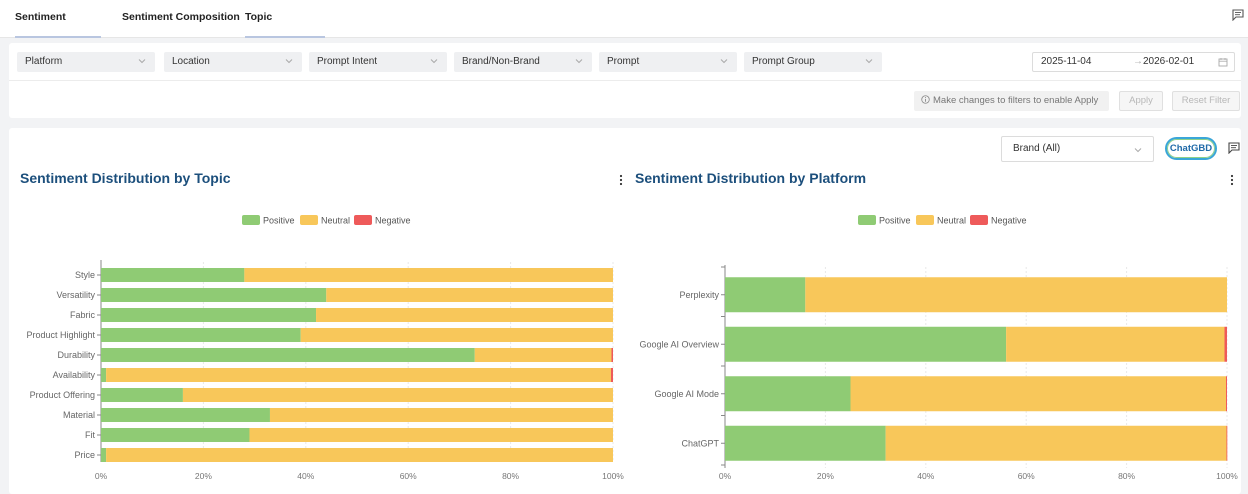  What do you see at coordinates (1077, 149) in the screenshot?
I see `brand-select: Brand (All)` at bounding box center [1077, 149].